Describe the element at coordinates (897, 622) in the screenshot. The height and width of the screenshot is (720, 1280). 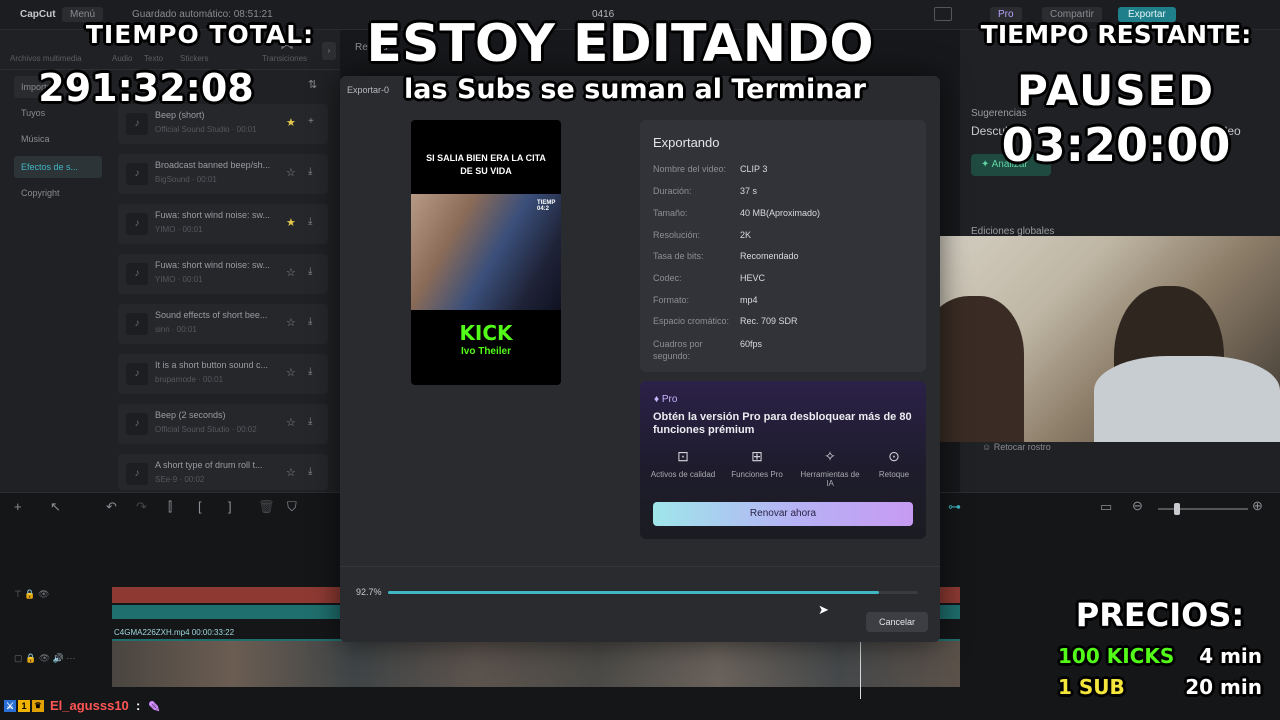
I see `cancel-button: Cancelar` at that location.